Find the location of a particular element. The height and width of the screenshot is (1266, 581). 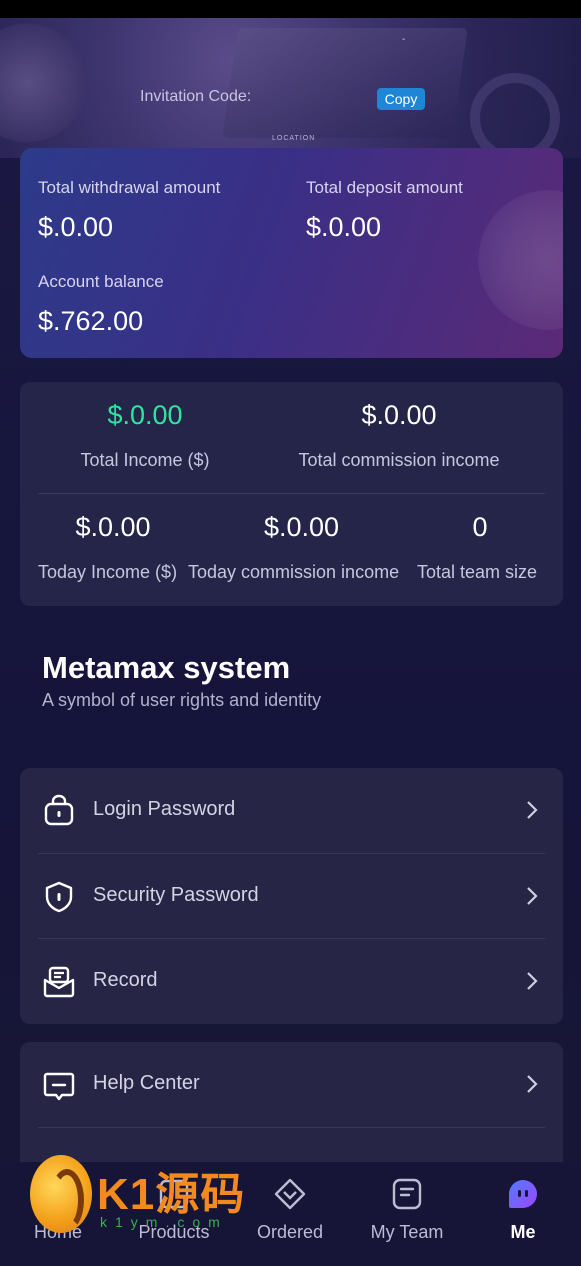

team-icon is located at coordinates (407, 1194).